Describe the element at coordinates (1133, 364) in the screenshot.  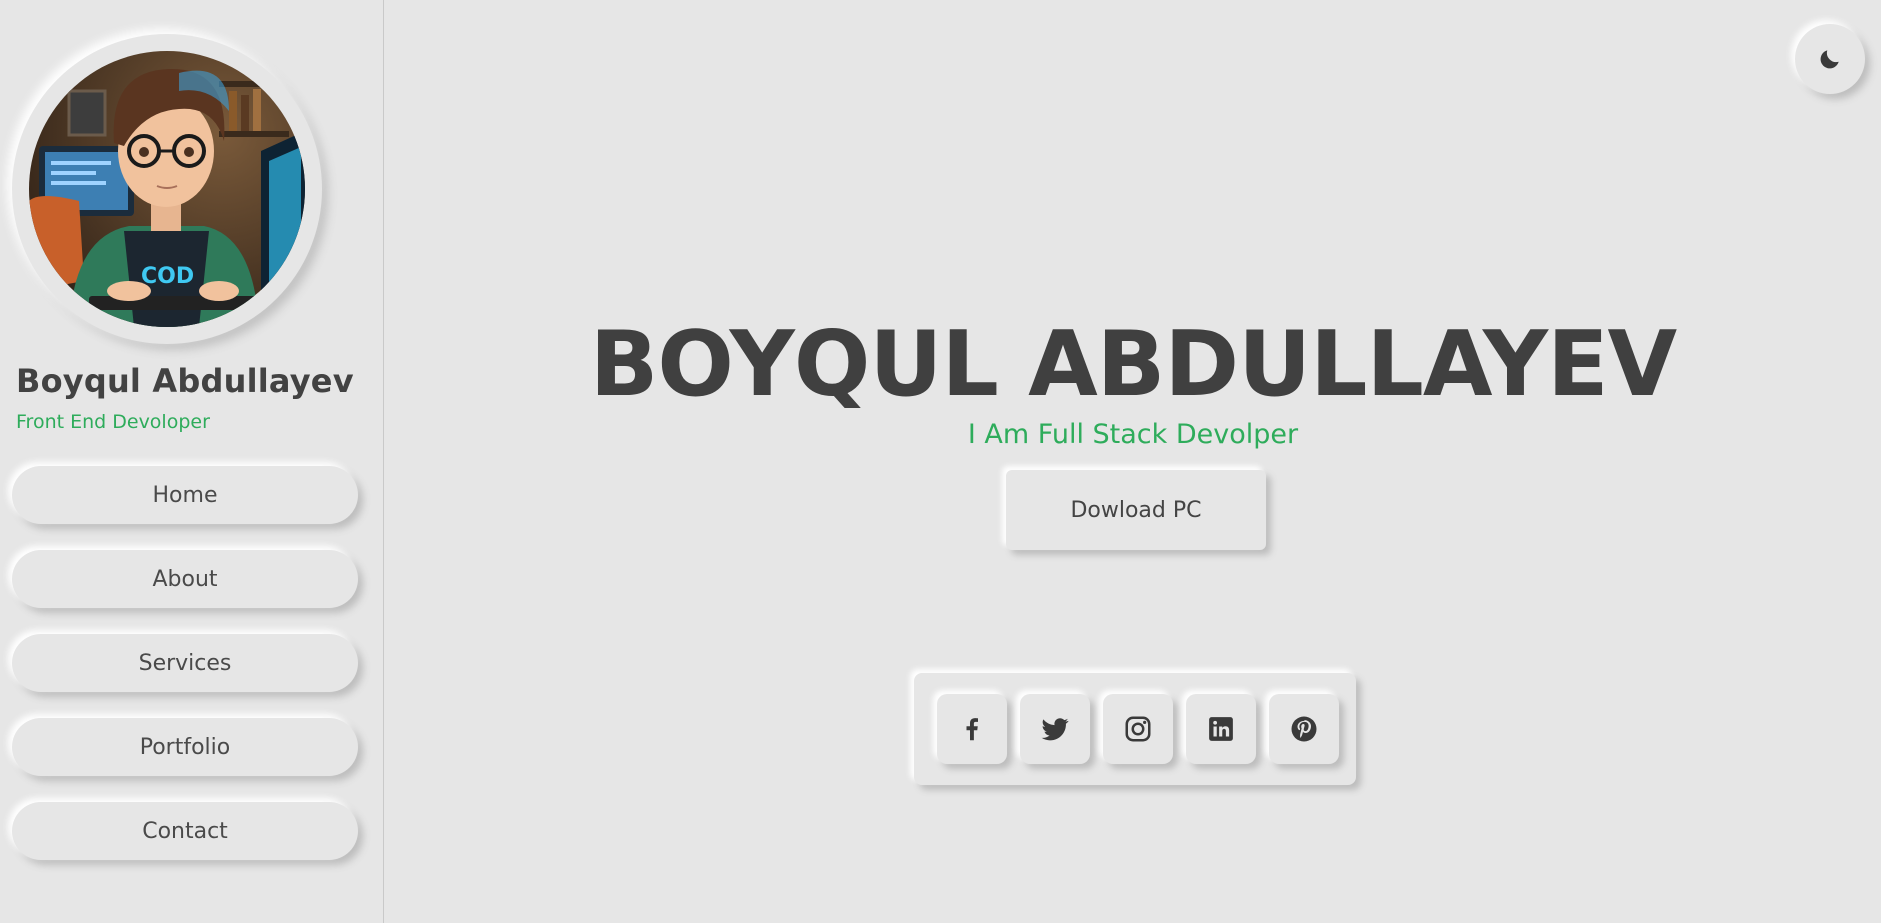
I see `hero-title: BOYQUL ABDULLAYEV` at that location.